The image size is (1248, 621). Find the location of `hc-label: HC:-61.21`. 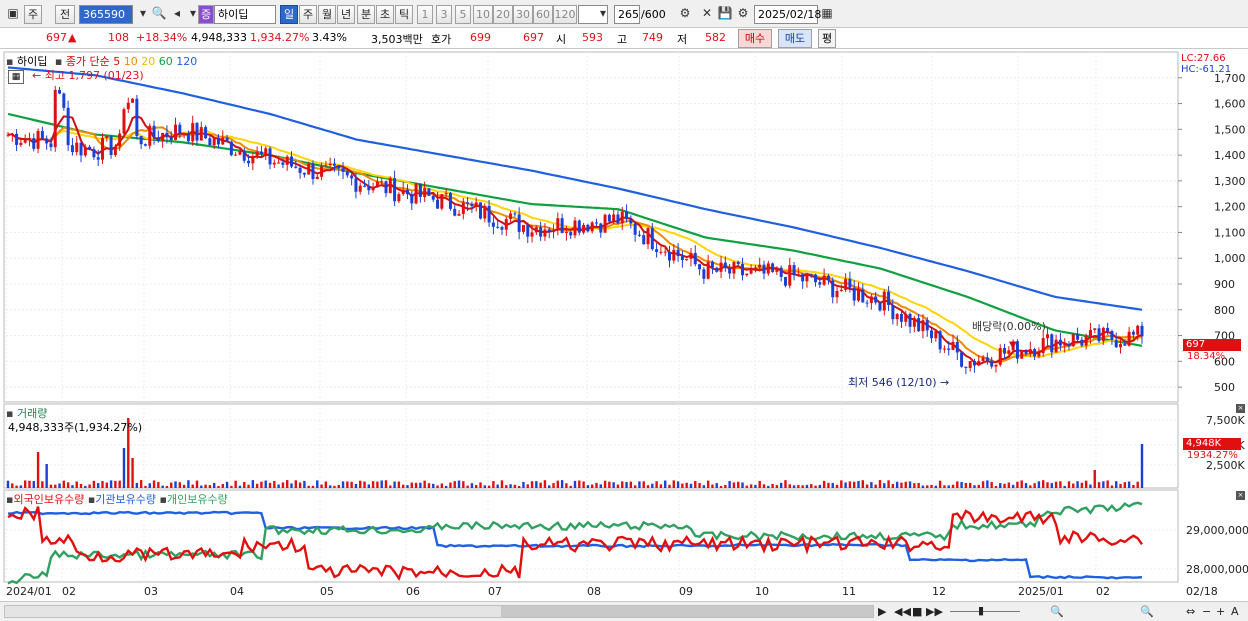

hc-label: HC:-61.21 is located at coordinates (1206, 69).